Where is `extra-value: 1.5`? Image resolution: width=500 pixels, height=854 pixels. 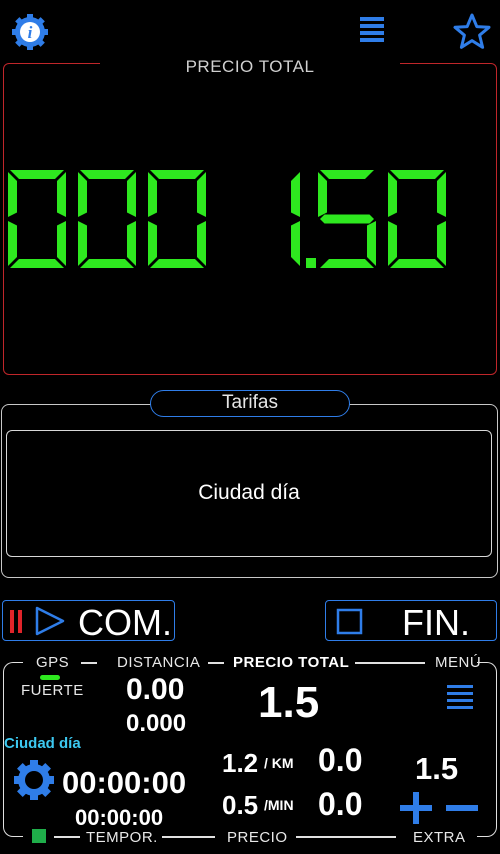
extra-value: 1.5 is located at coordinates (437, 768).